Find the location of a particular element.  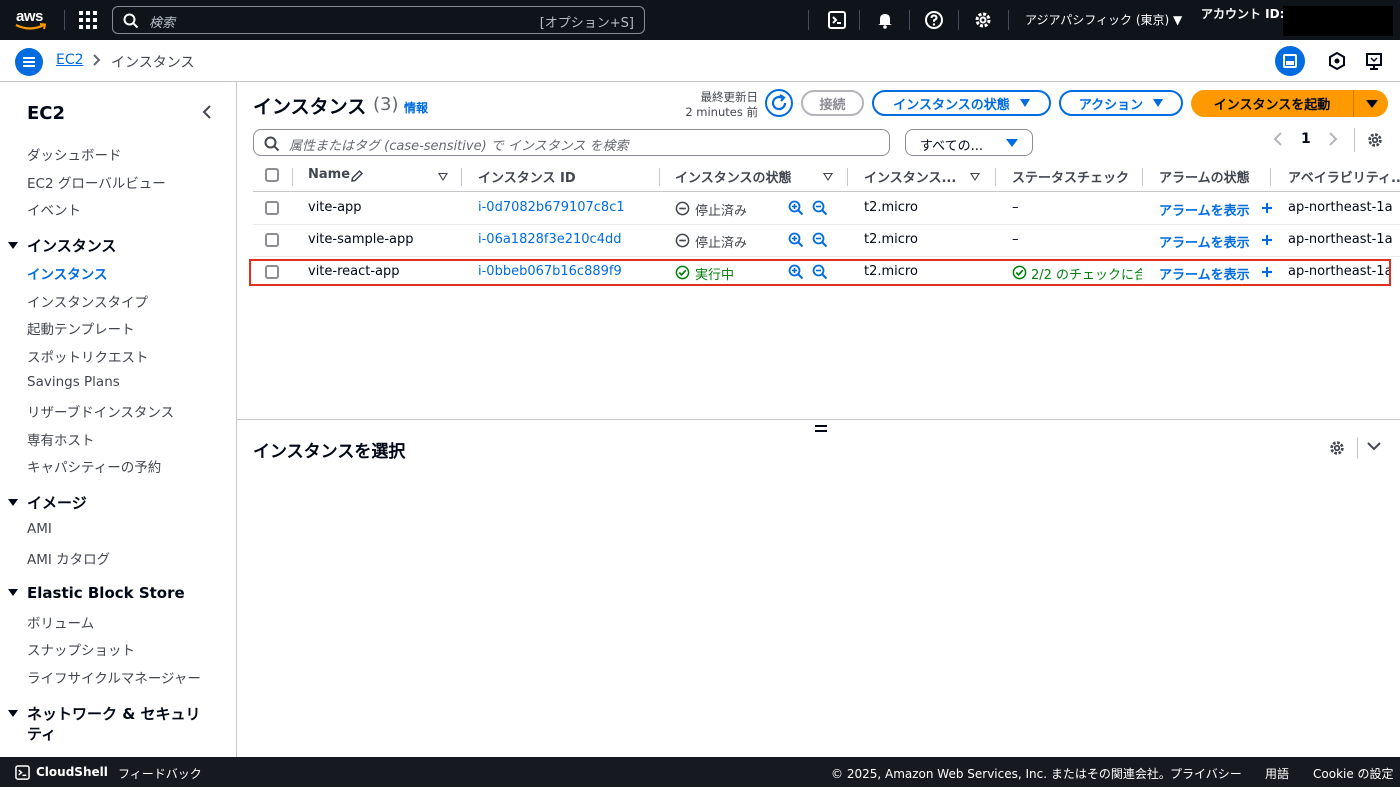

sidebar-section-label: インスタンス is located at coordinates (72, 246).